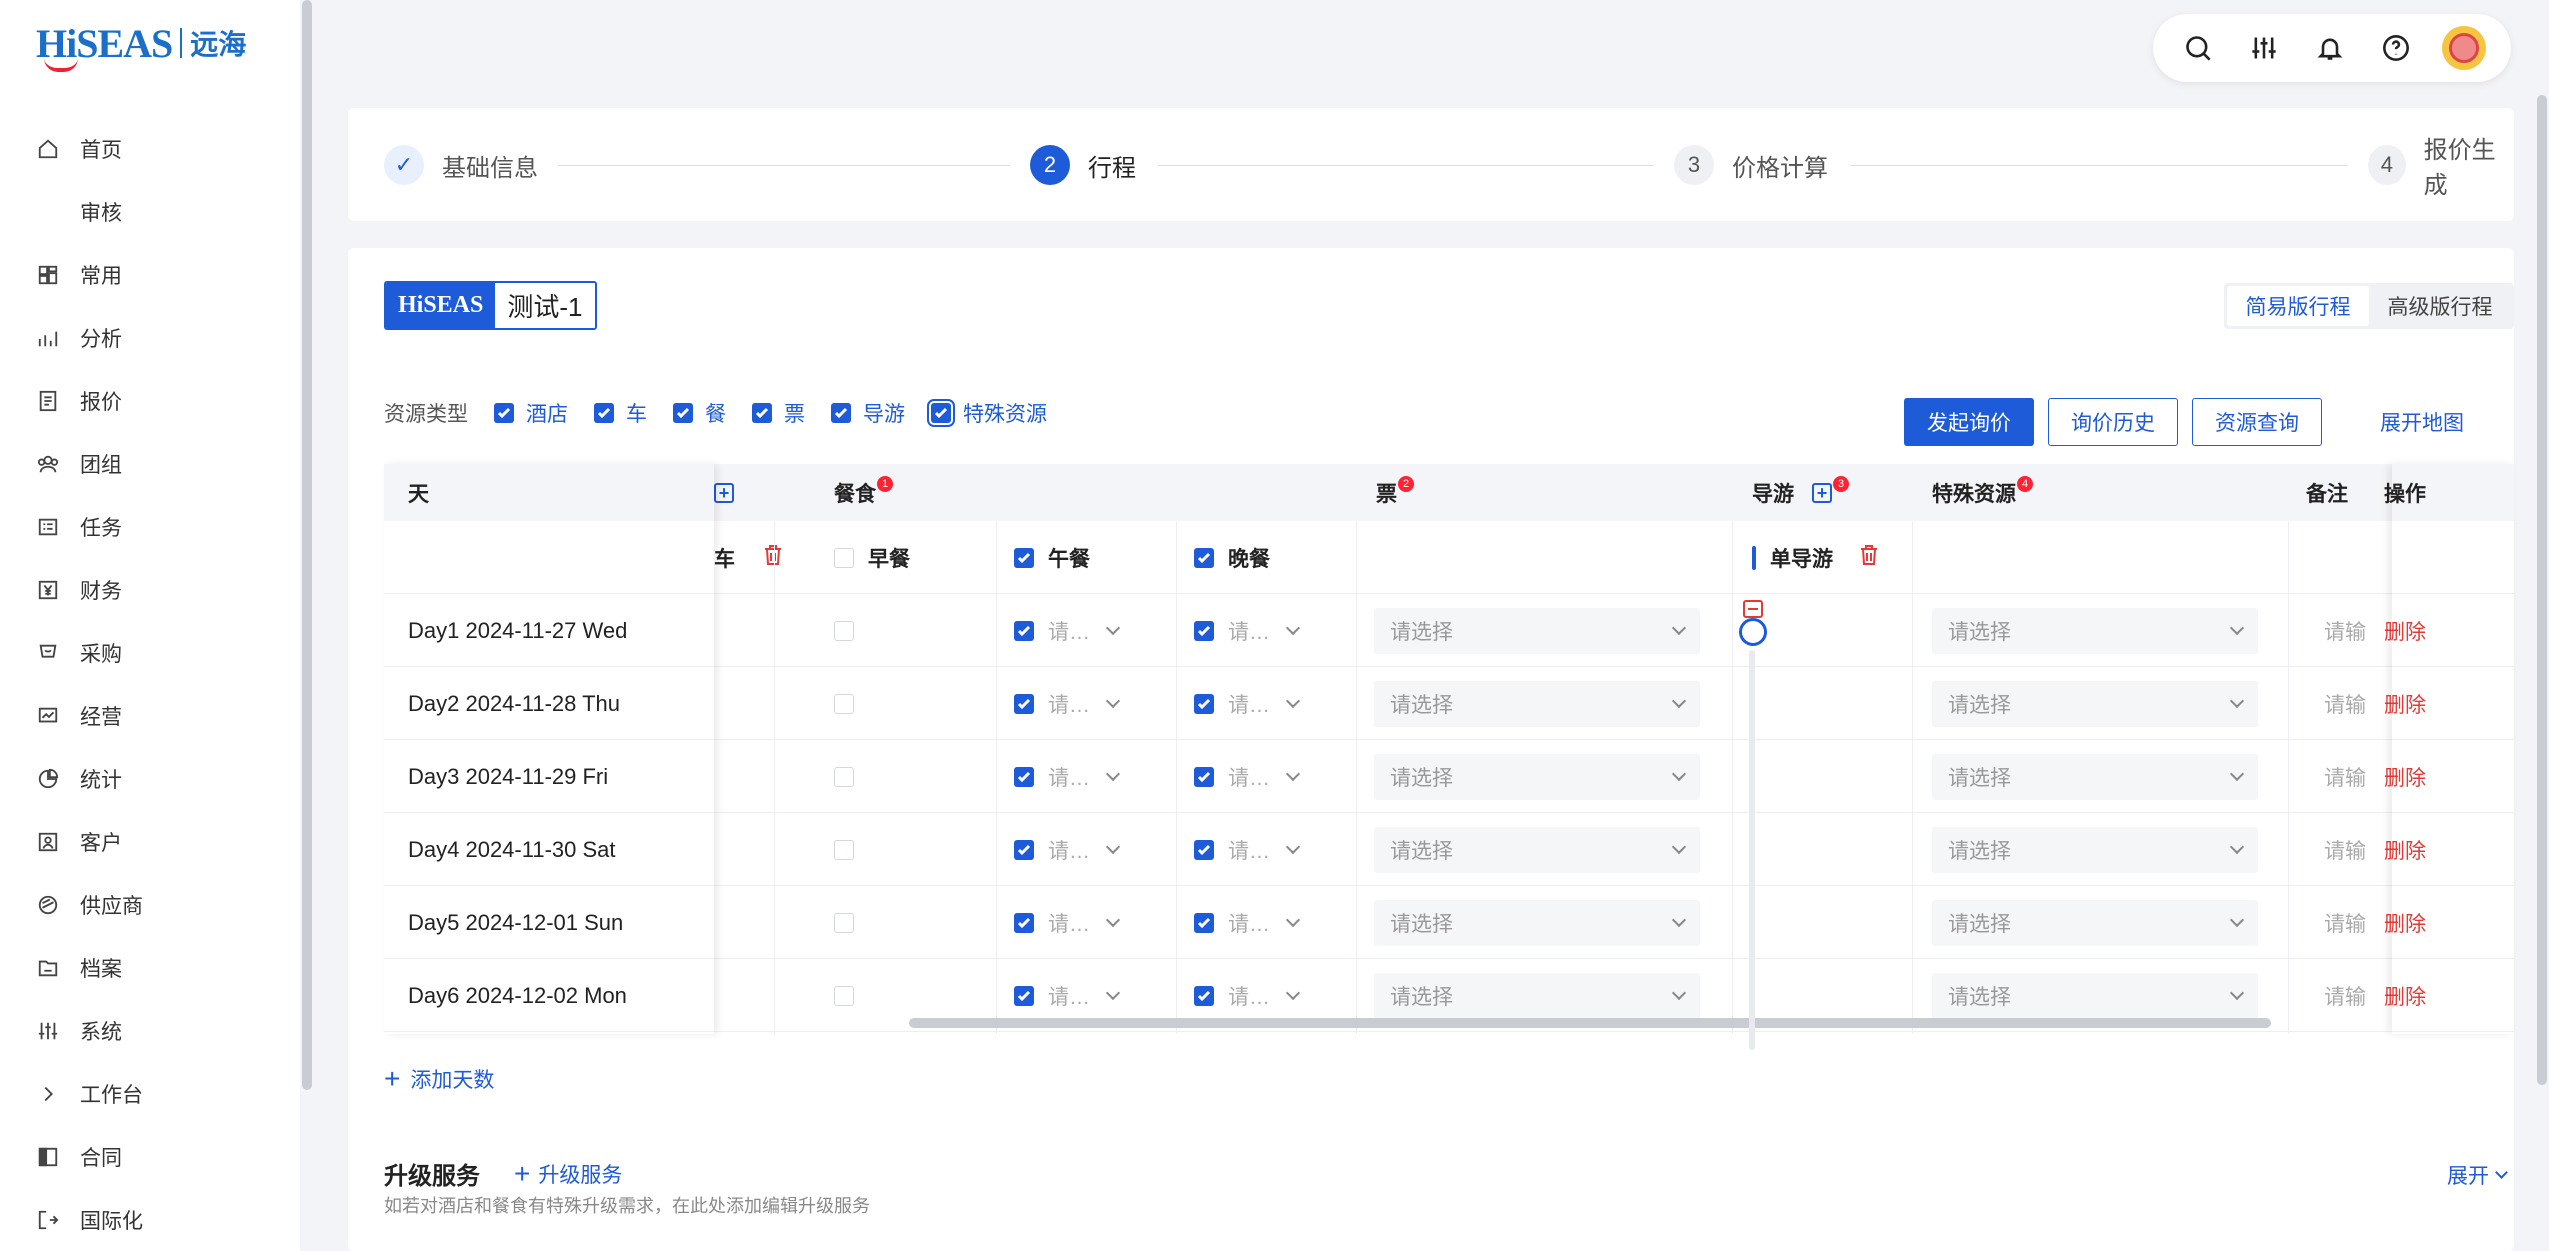  Describe the element at coordinates (150, 463) in the screenshot. I see `sidebar-item-5: 团组` at that location.